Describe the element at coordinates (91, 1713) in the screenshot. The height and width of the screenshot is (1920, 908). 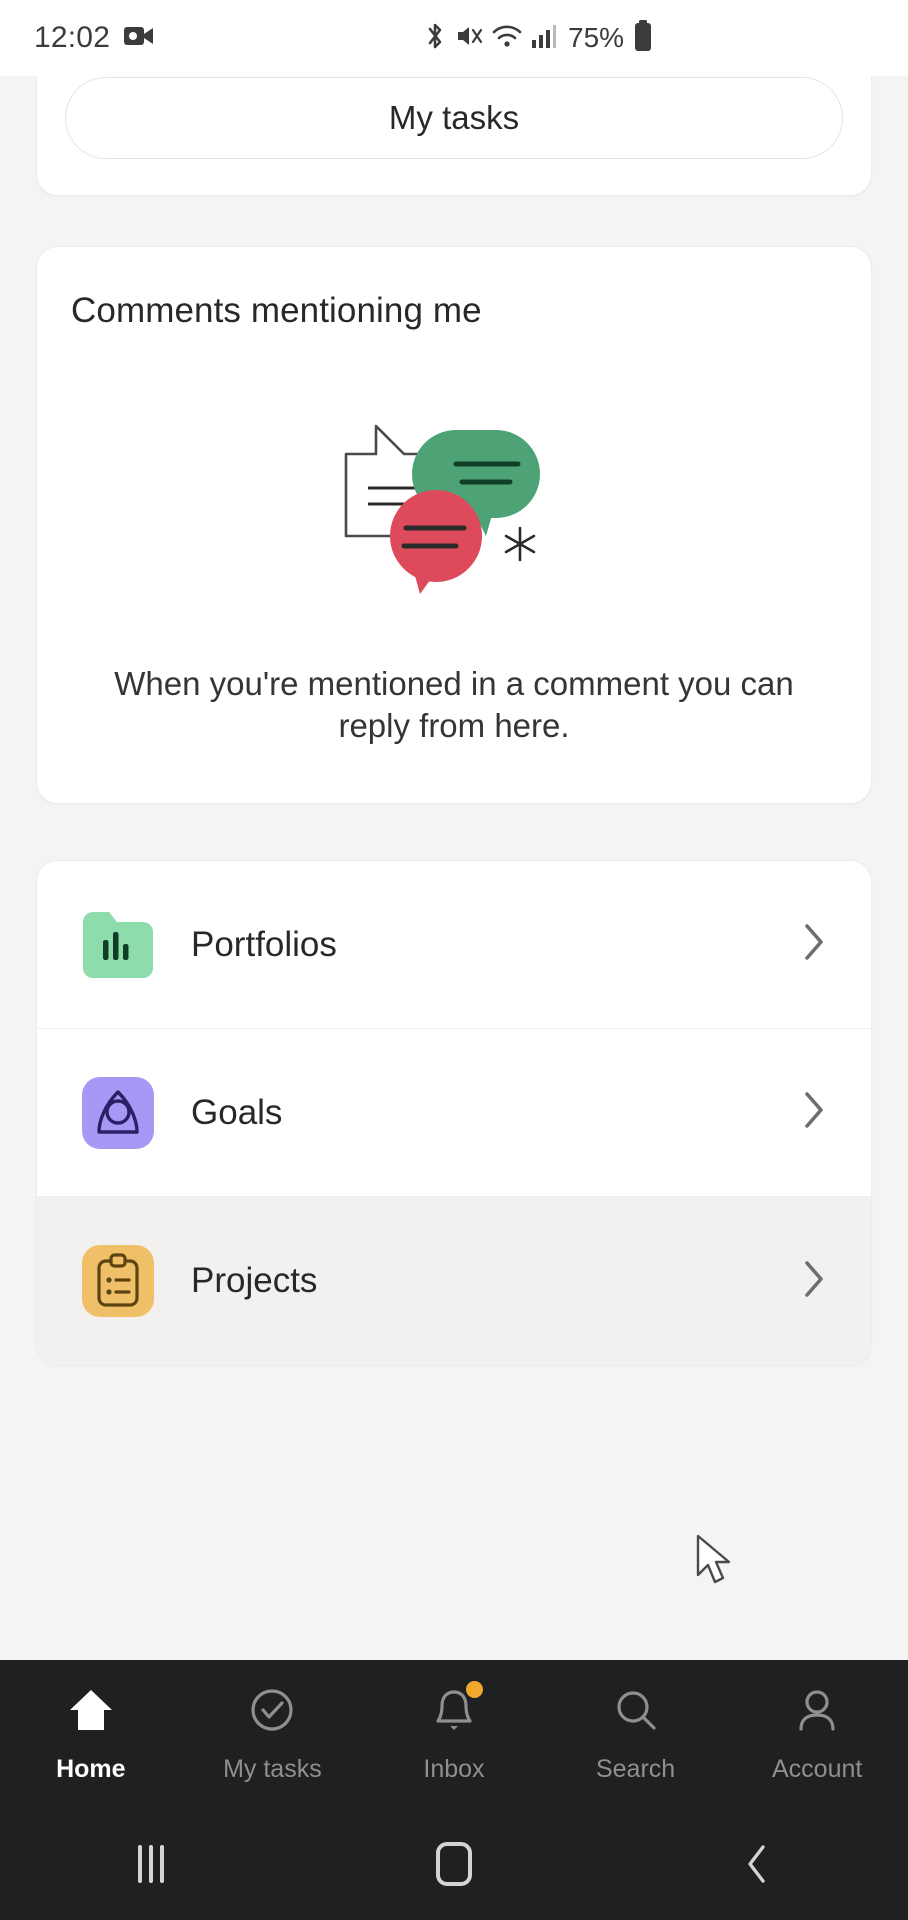
I see `home-icon` at that location.